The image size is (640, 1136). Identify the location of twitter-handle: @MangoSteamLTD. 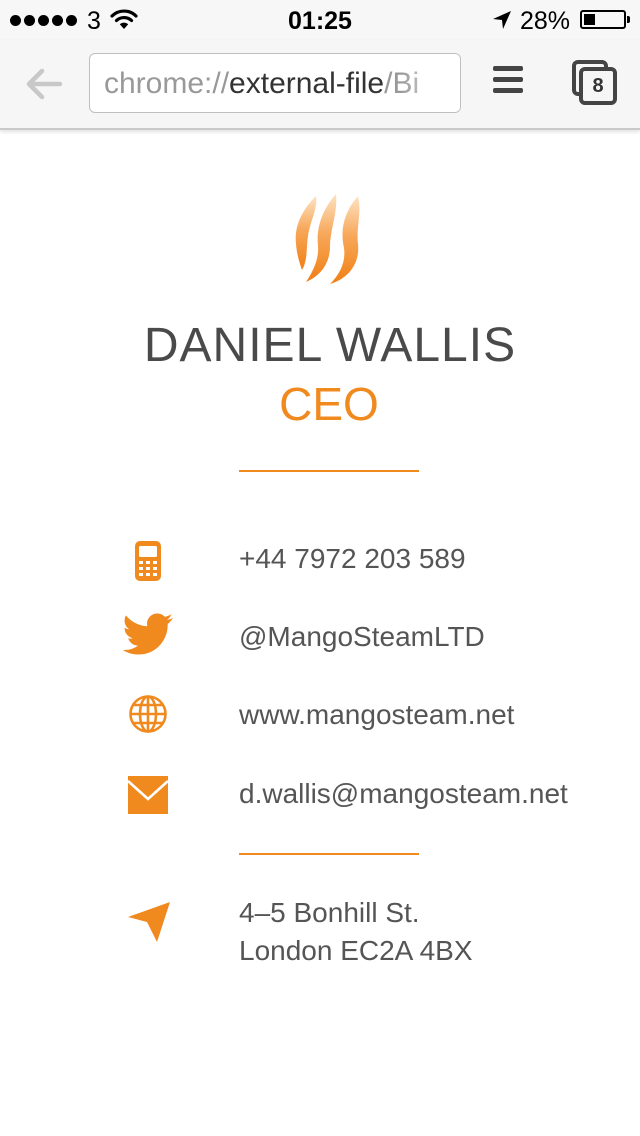
(362, 637).